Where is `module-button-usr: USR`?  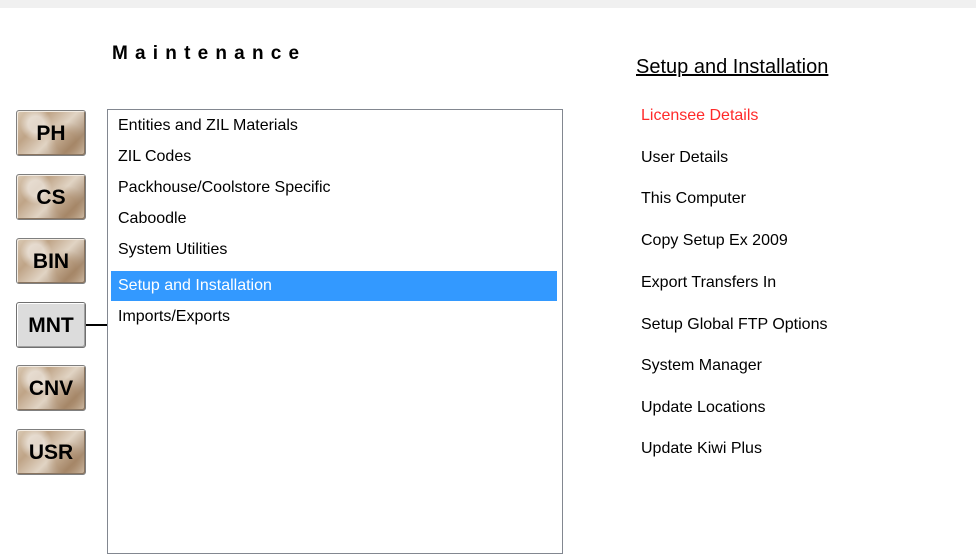
module-button-usr: USR is located at coordinates (51, 452).